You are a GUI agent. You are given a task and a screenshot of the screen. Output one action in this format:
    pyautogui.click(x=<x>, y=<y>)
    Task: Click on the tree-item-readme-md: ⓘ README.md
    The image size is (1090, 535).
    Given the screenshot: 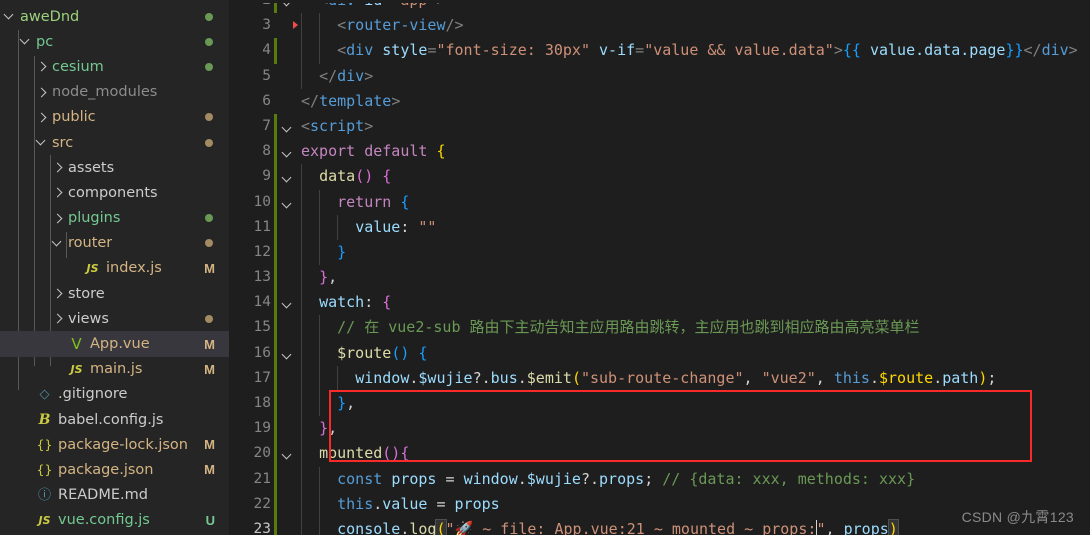 What is the action you would take?
    pyautogui.click(x=114, y=495)
    